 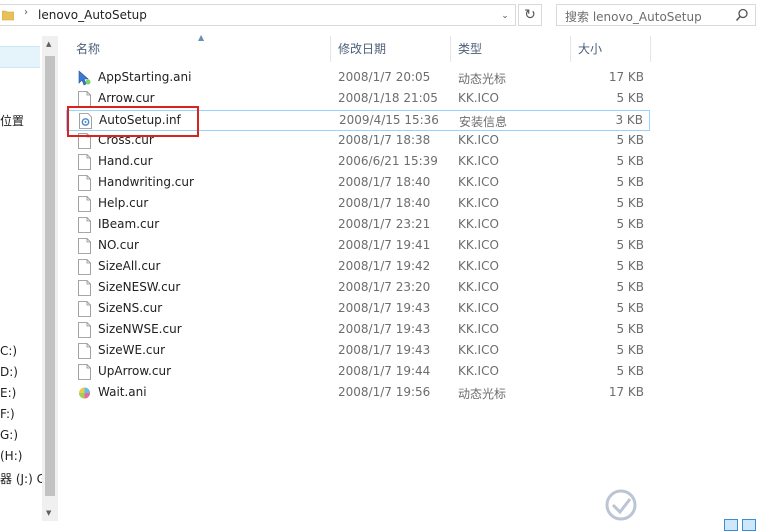 What do you see at coordinates (384, 308) in the screenshot?
I see `file-modified-date: 2008/1/7 19:43` at bounding box center [384, 308].